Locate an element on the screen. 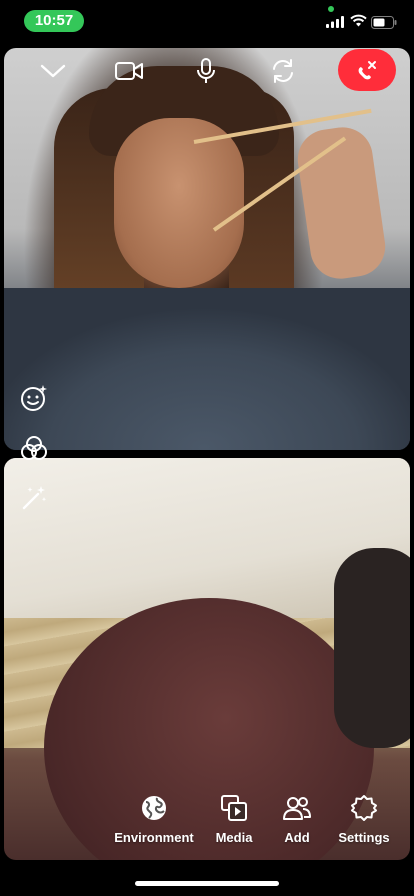  call-controls-bar is located at coordinates (207, 71).